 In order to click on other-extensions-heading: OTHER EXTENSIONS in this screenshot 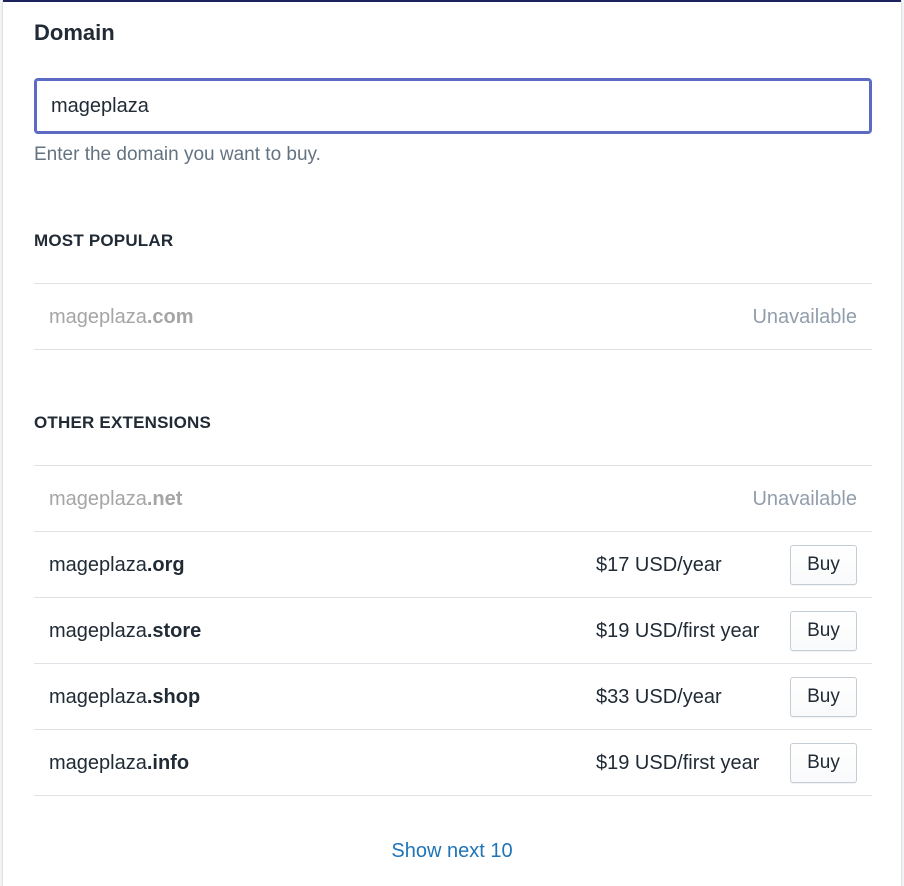, I will do `click(123, 422)`.